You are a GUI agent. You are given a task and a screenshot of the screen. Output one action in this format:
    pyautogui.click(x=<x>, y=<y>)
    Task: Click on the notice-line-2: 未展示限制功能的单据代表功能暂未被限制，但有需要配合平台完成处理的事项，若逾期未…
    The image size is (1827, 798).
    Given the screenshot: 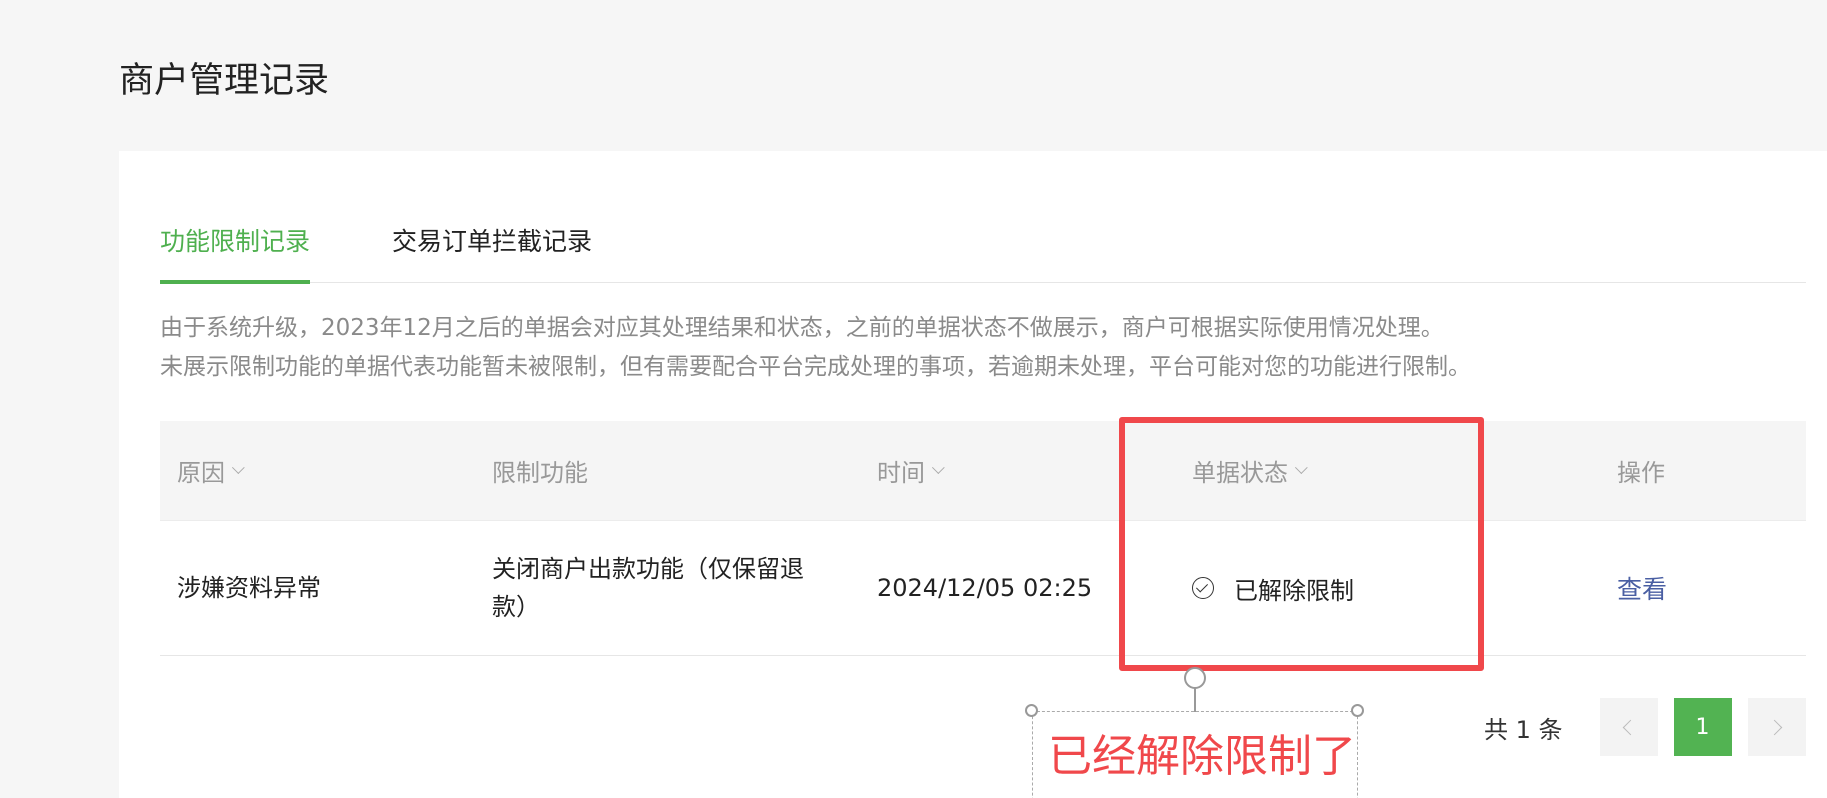 What is the action you would take?
    pyautogui.click(x=815, y=367)
    